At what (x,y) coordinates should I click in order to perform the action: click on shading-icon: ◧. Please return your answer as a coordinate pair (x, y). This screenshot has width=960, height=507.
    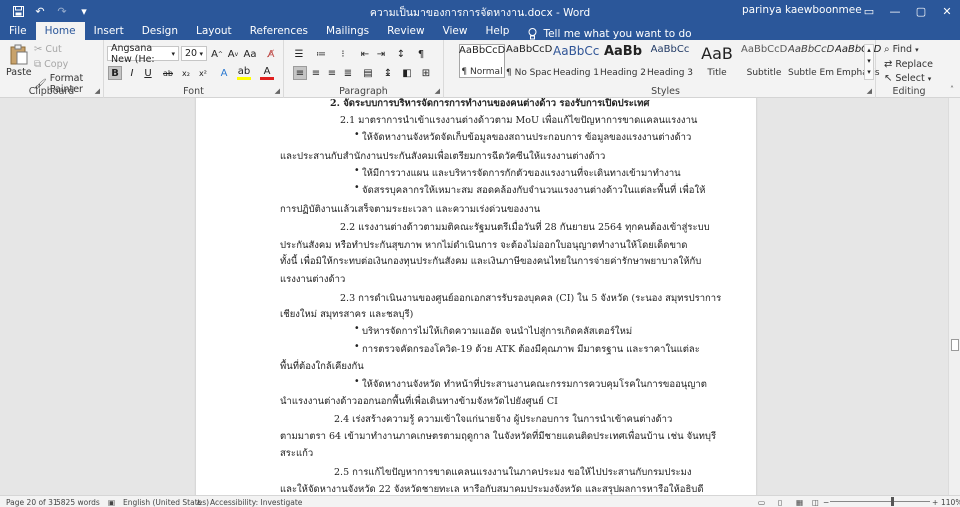
    Looking at the image, I should click on (407, 73).